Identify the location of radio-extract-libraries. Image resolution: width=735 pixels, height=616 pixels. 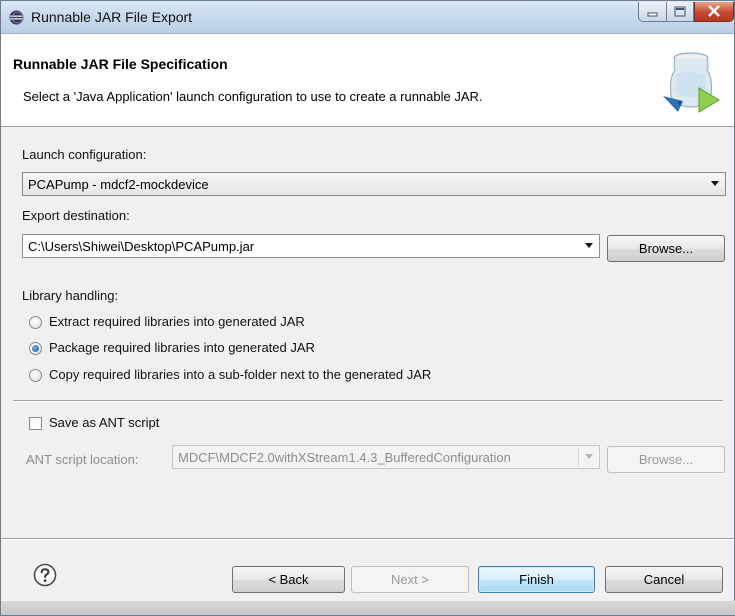
(35, 322).